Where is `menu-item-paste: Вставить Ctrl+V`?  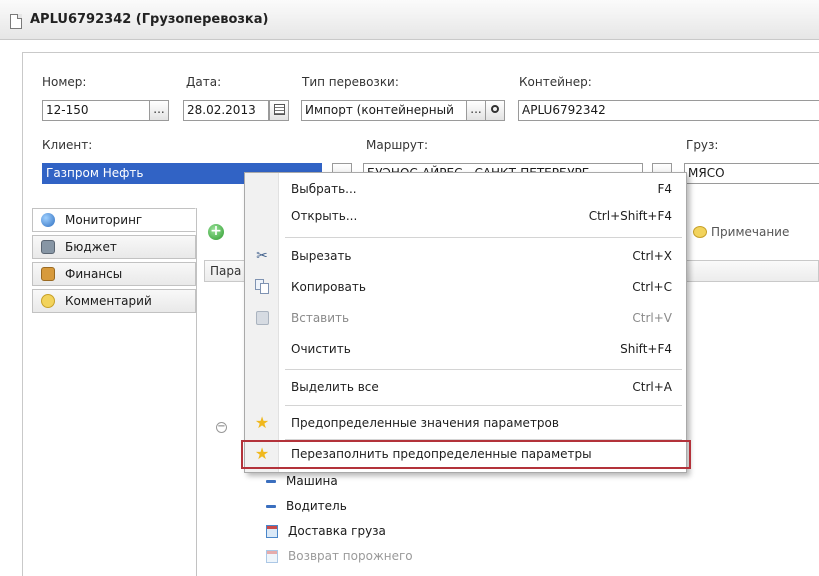 menu-item-paste: Вставить Ctrl+V is located at coordinates (465, 318).